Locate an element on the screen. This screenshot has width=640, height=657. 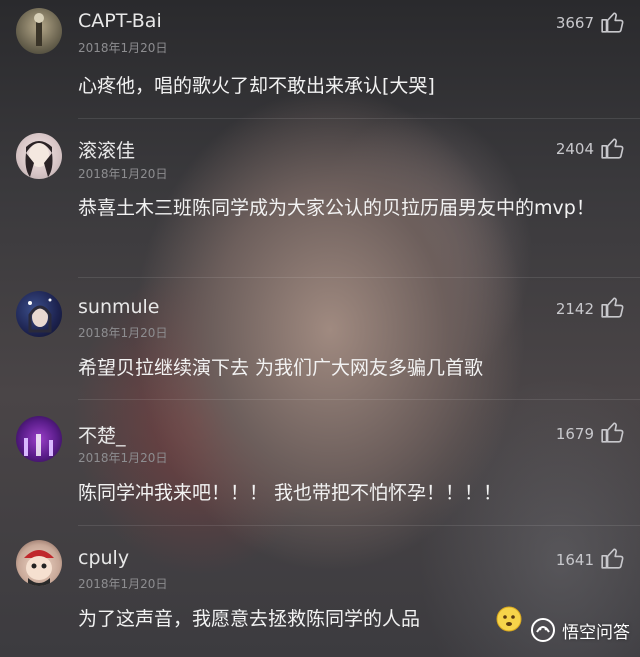
username: sunmule is located at coordinates (119, 307).